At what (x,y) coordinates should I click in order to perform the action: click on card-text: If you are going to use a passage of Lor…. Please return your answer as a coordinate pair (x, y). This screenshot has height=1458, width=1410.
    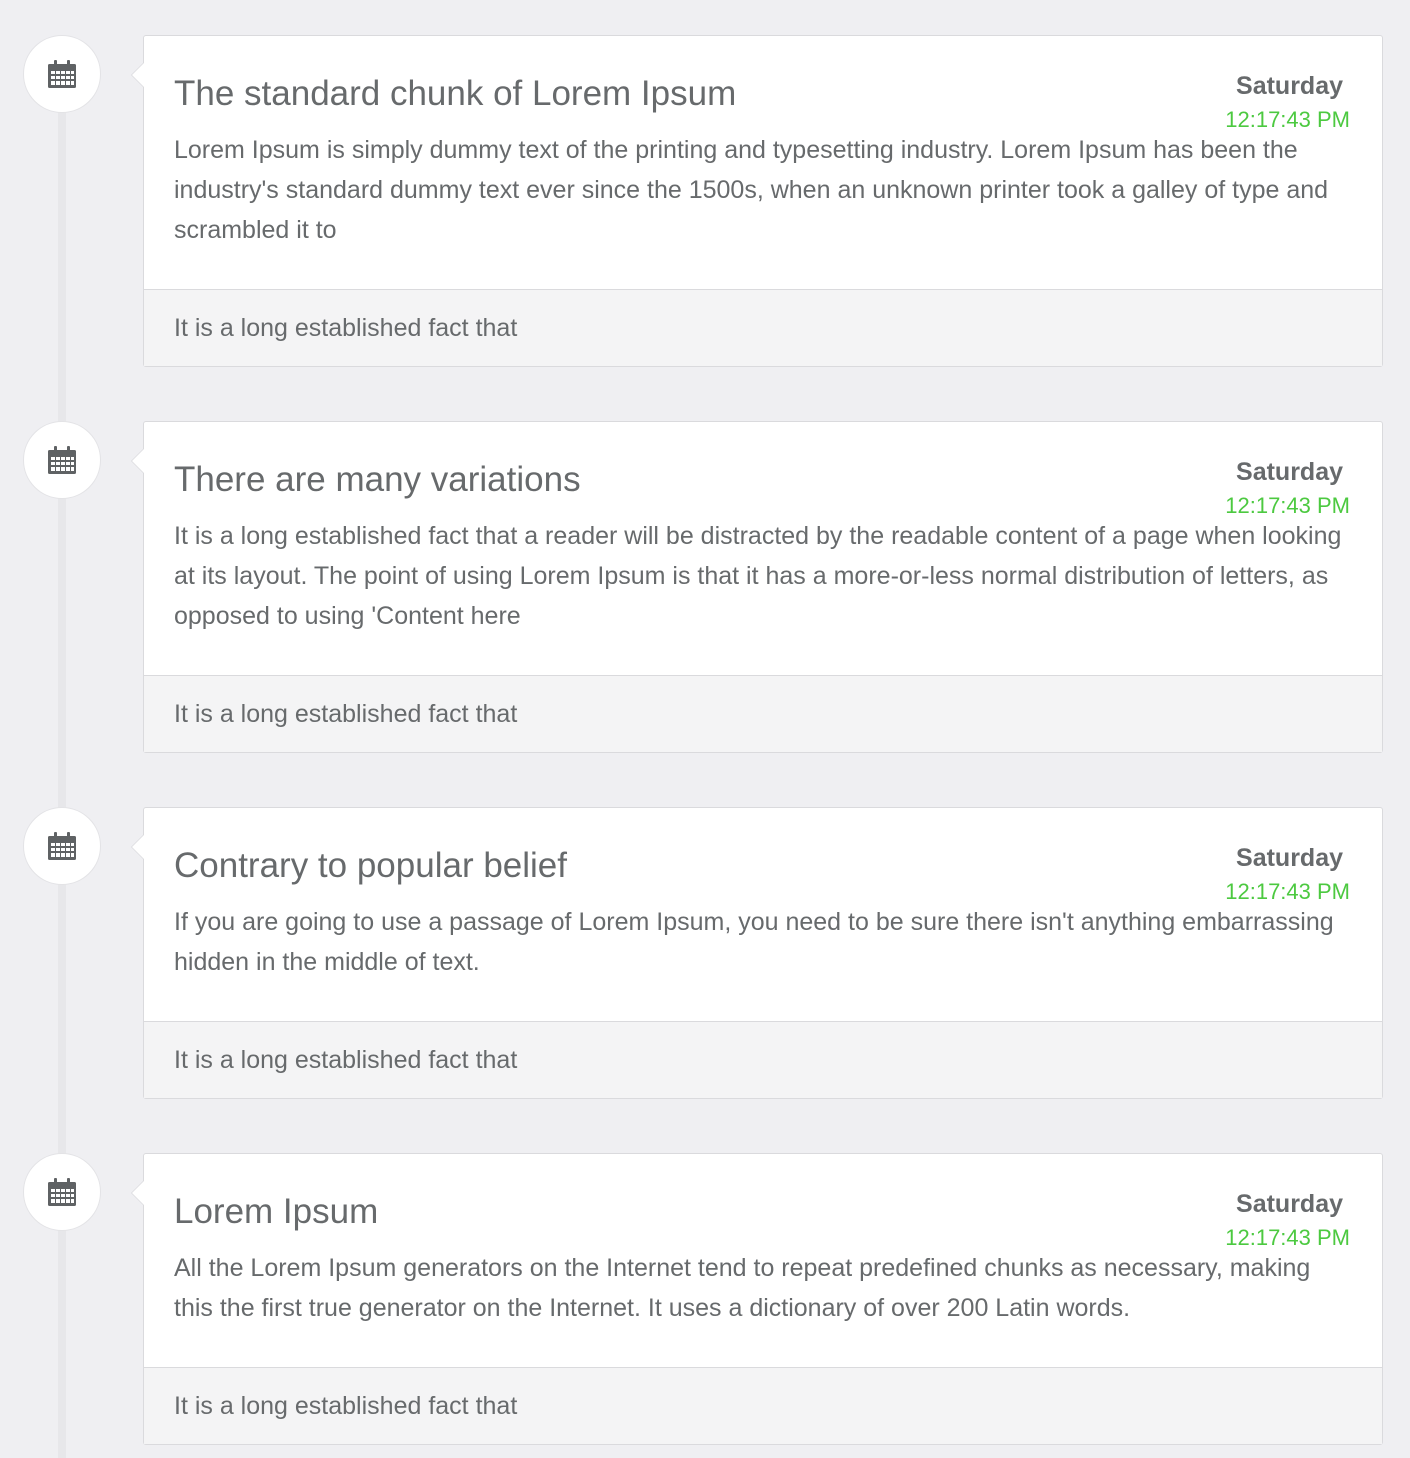
    Looking at the image, I should click on (754, 942).